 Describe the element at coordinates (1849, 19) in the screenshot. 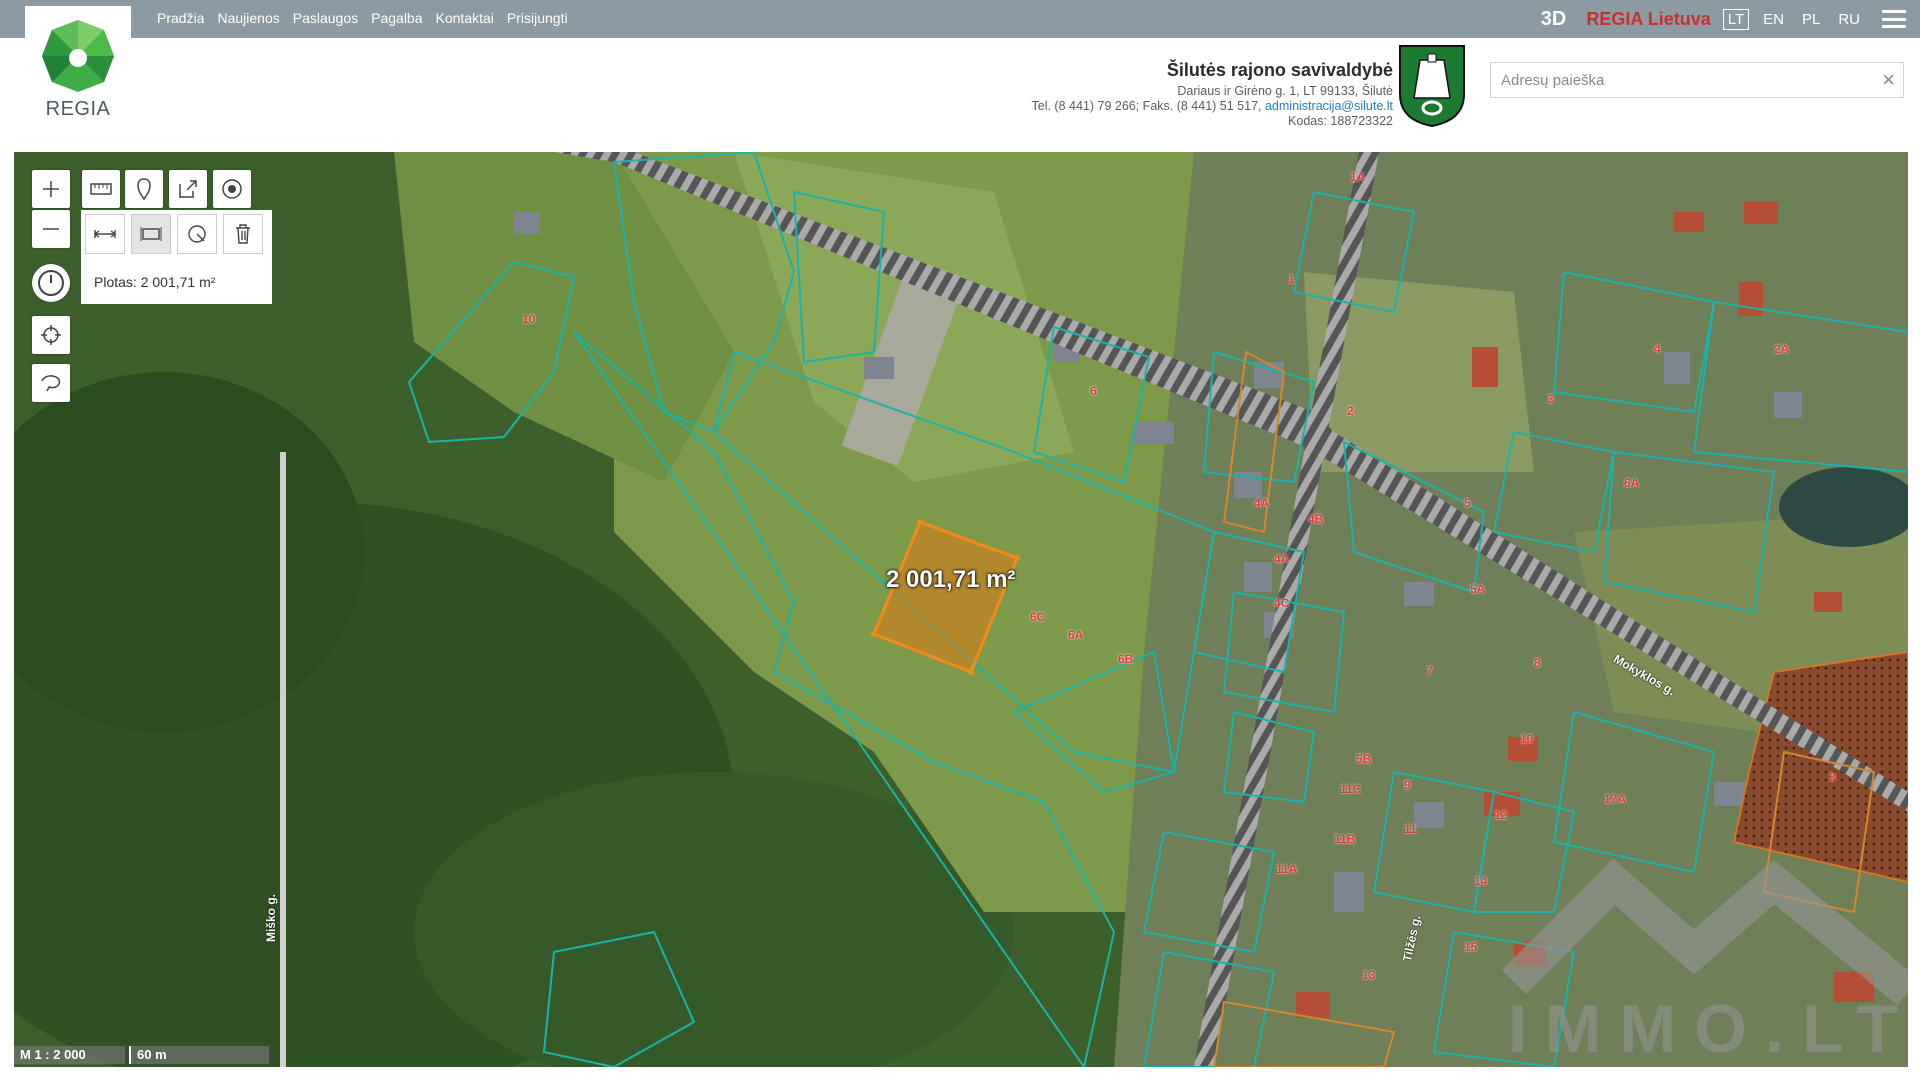

I see `lang-ru: RU` at that location.